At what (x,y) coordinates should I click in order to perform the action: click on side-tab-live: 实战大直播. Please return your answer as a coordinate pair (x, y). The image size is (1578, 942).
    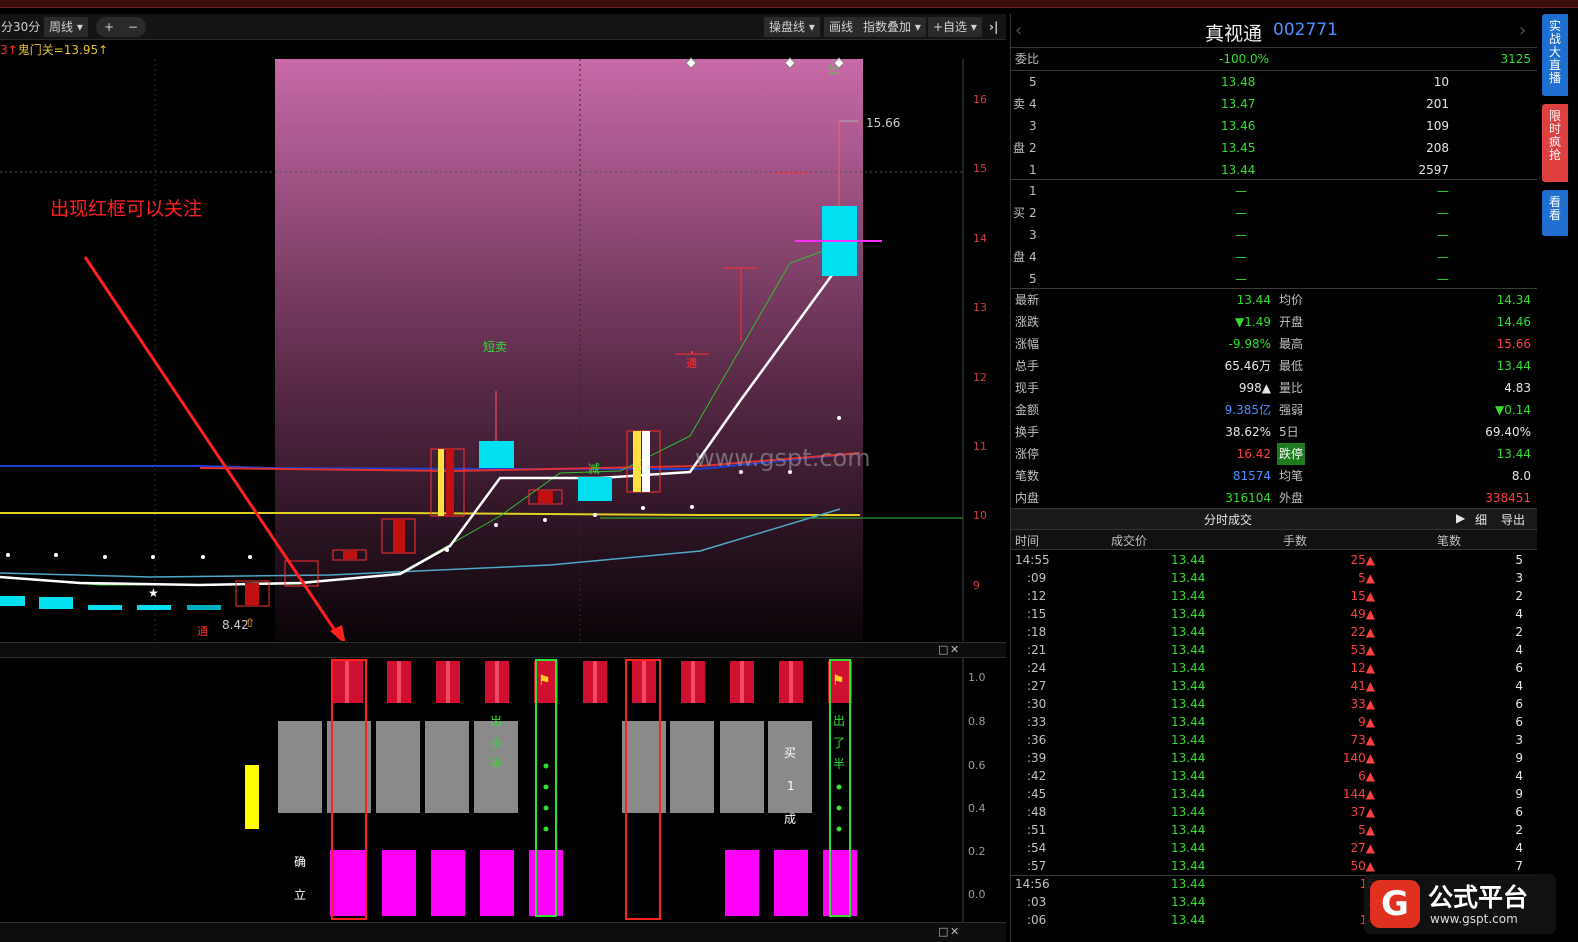
    Looking at the image, I should click on (1555, 55).